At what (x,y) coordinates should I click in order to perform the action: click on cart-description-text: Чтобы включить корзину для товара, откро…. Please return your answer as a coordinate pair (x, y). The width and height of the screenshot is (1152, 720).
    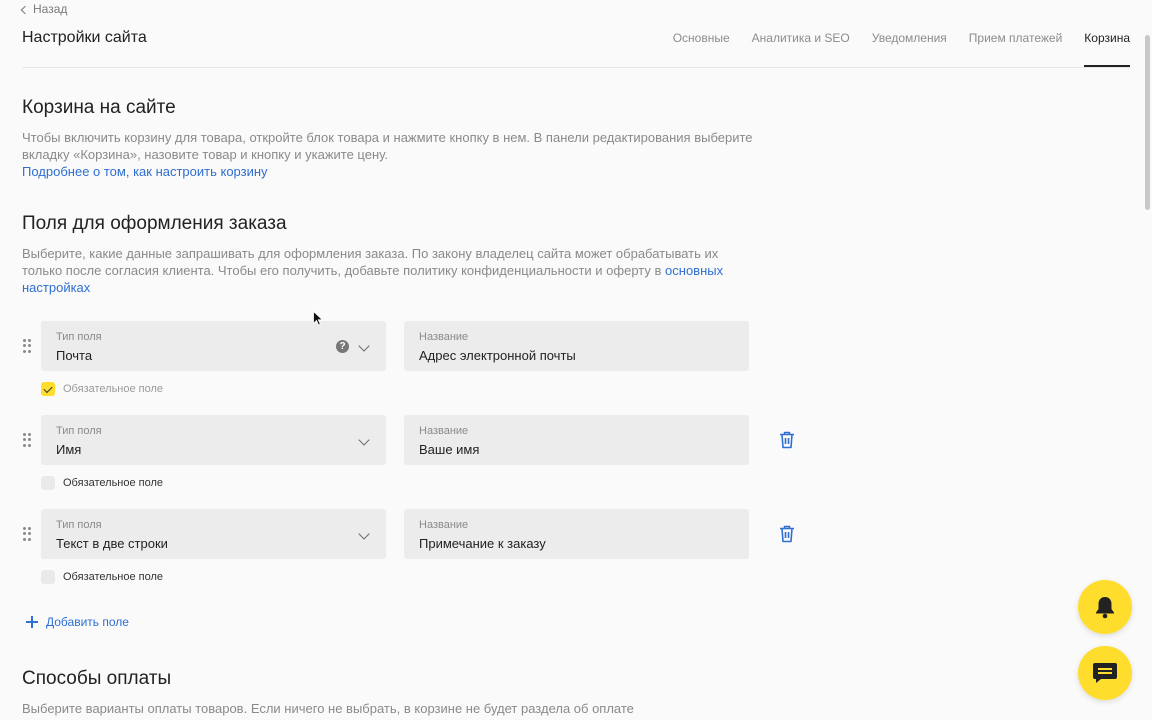
    Looking at the image, I should click on (387, 146).